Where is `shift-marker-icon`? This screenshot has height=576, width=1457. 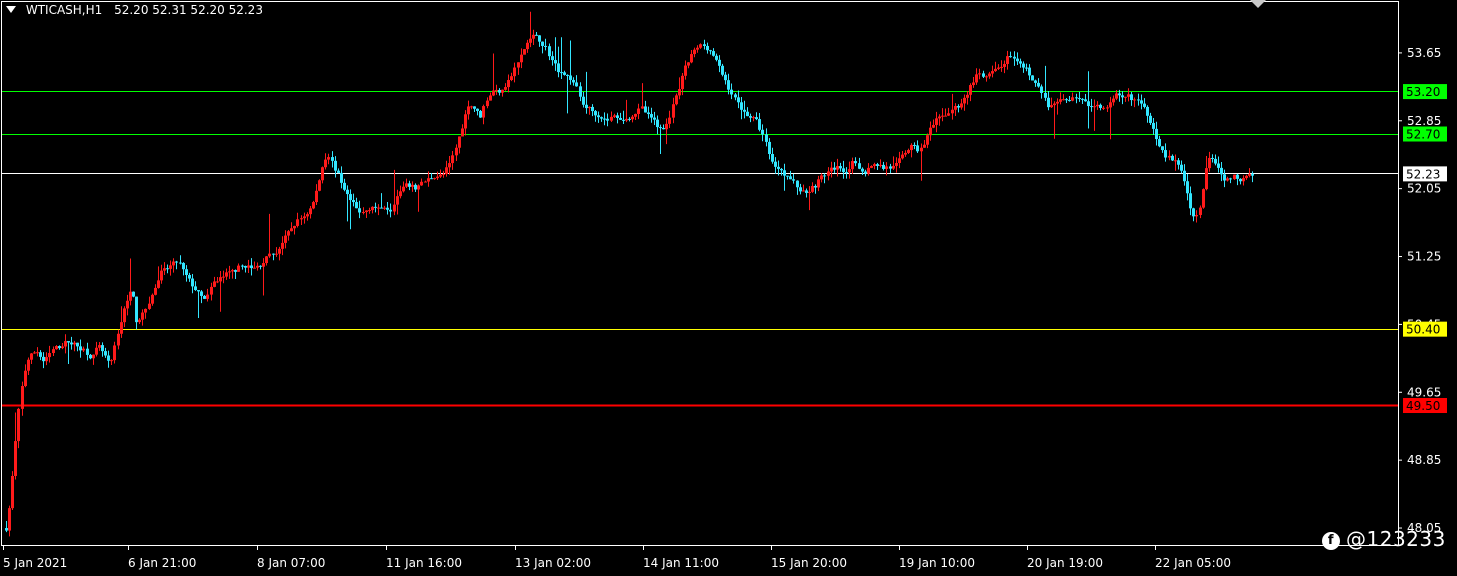
shift-marker-icon is located at coordinates (1258, 4).